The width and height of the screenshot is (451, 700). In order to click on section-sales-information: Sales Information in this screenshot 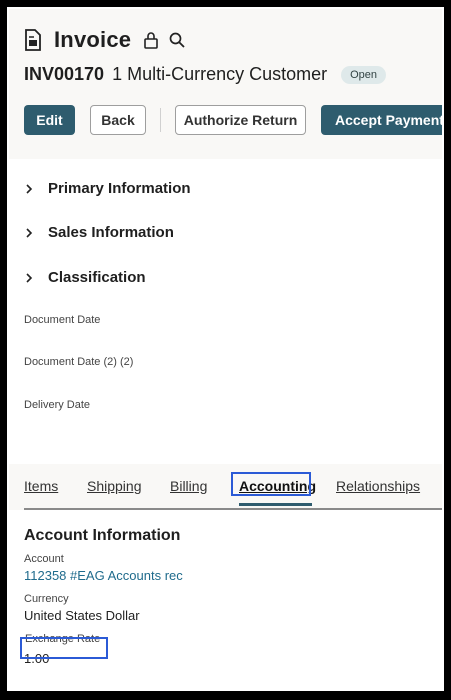, I will do `click(99, 232)`.